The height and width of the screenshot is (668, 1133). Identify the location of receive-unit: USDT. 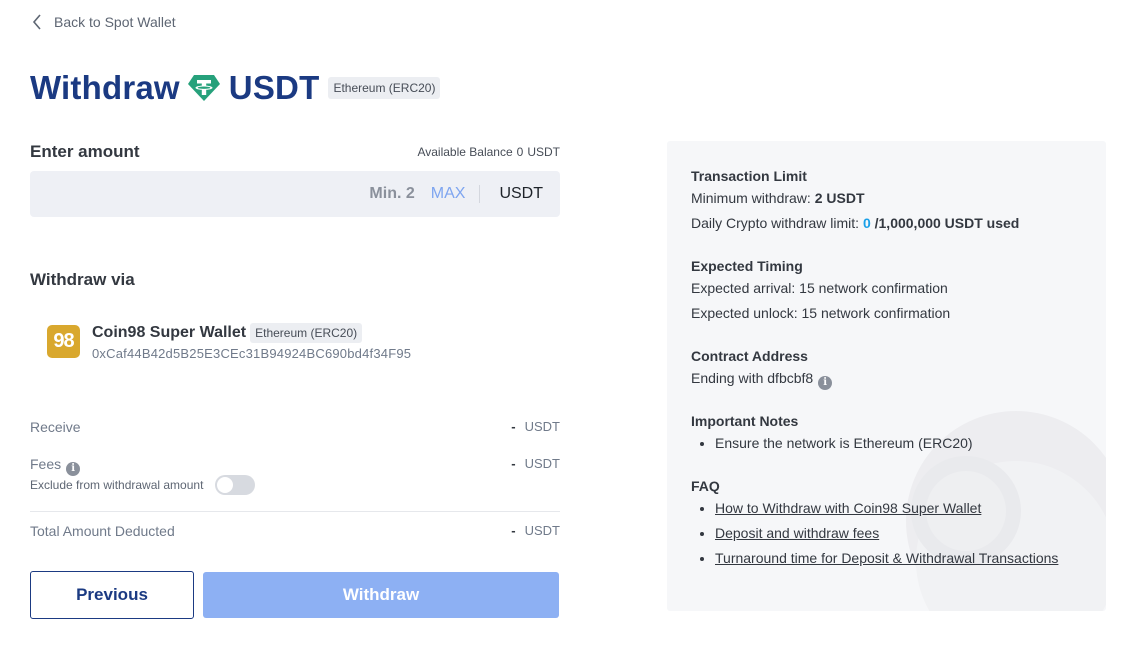
(542, 426).